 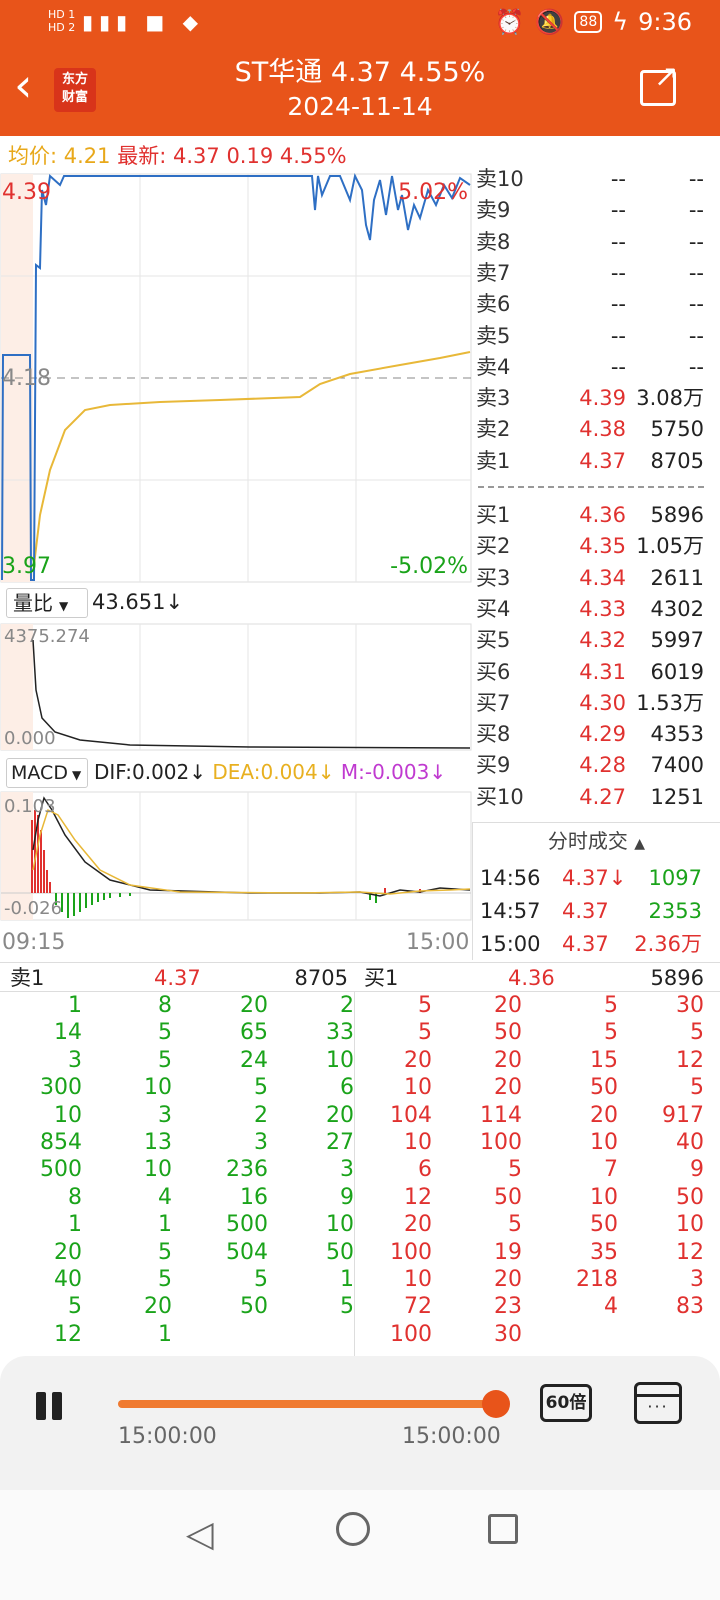 I want to click on bid-price: 4.28, so click(x=602, y=765).